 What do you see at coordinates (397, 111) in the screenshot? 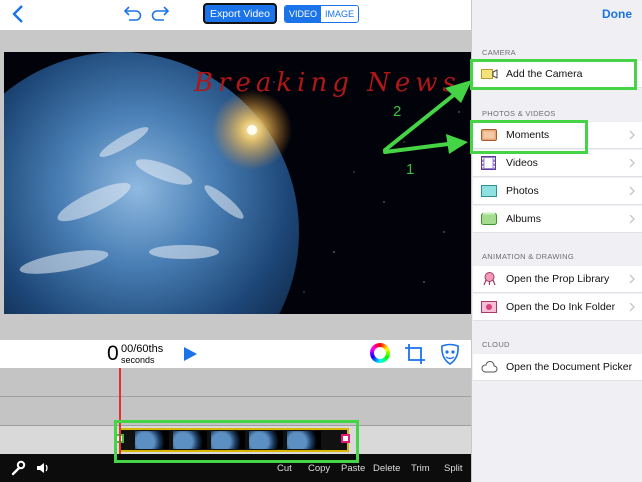
I see `annotation-label-2: 2` at bounding box center [397, 111].